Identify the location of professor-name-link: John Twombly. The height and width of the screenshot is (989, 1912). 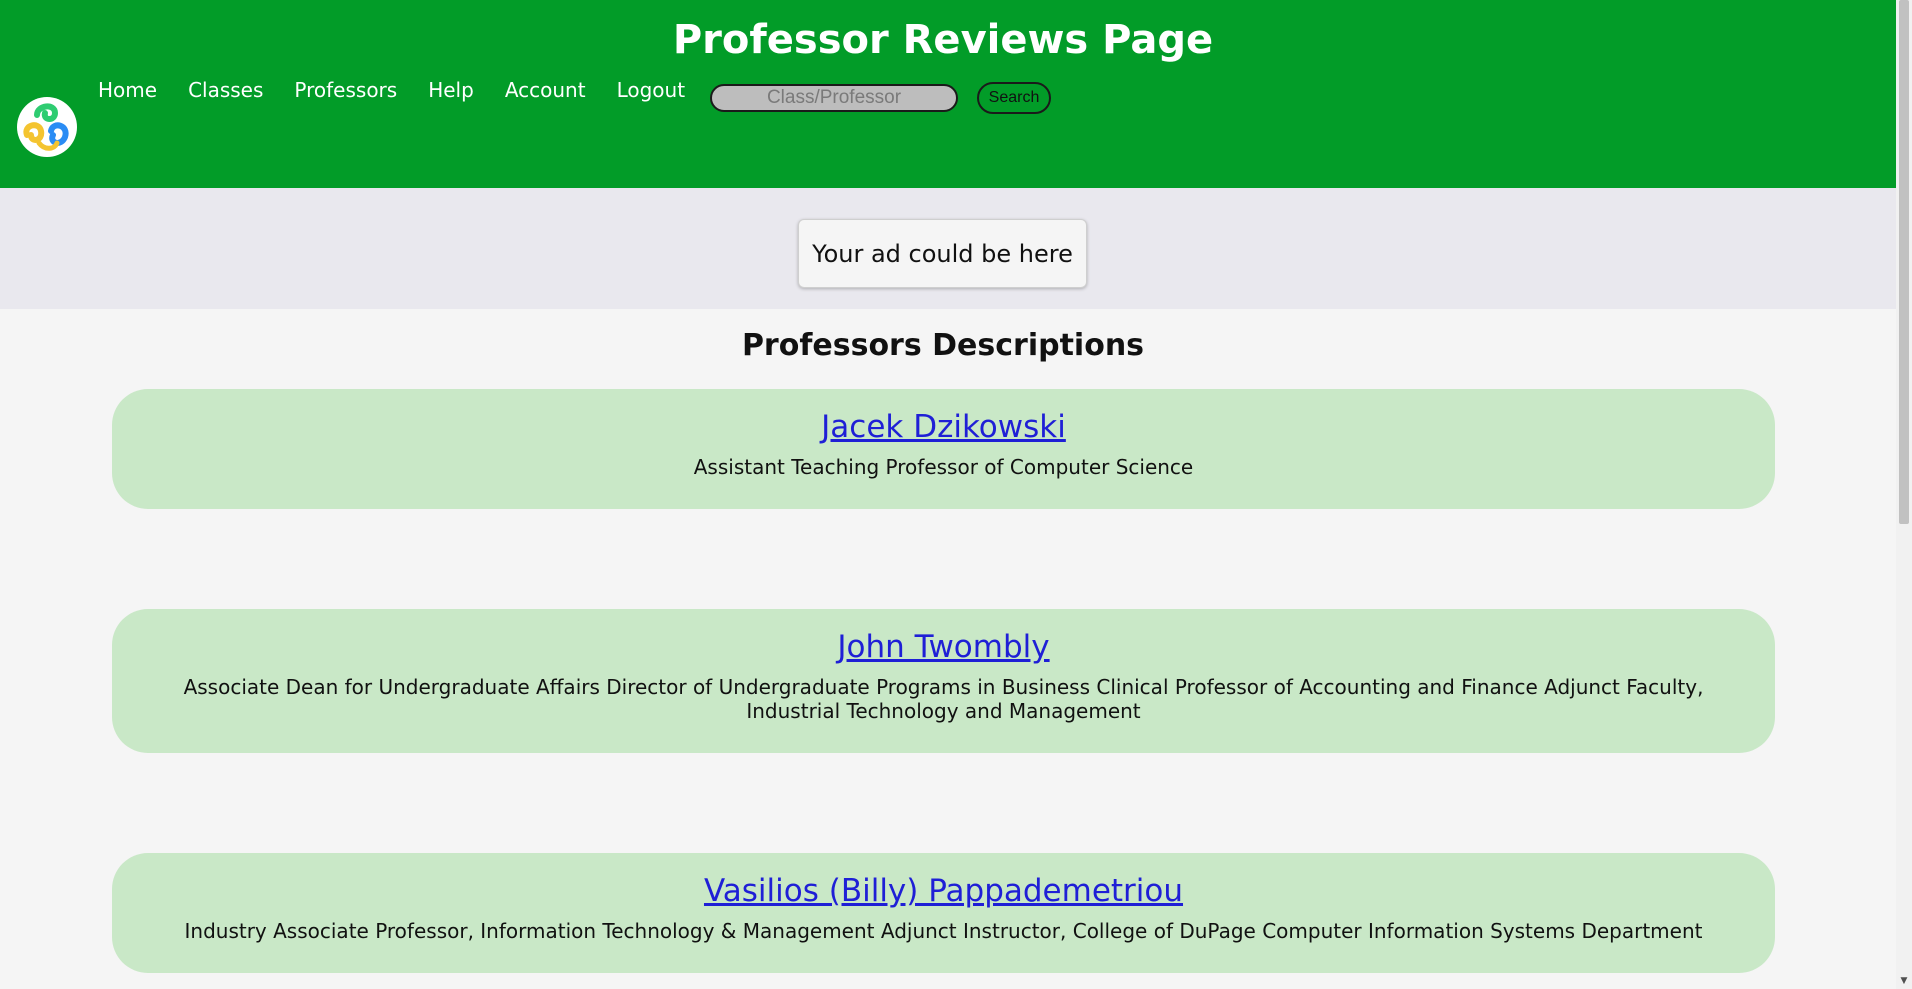
(943, 647).